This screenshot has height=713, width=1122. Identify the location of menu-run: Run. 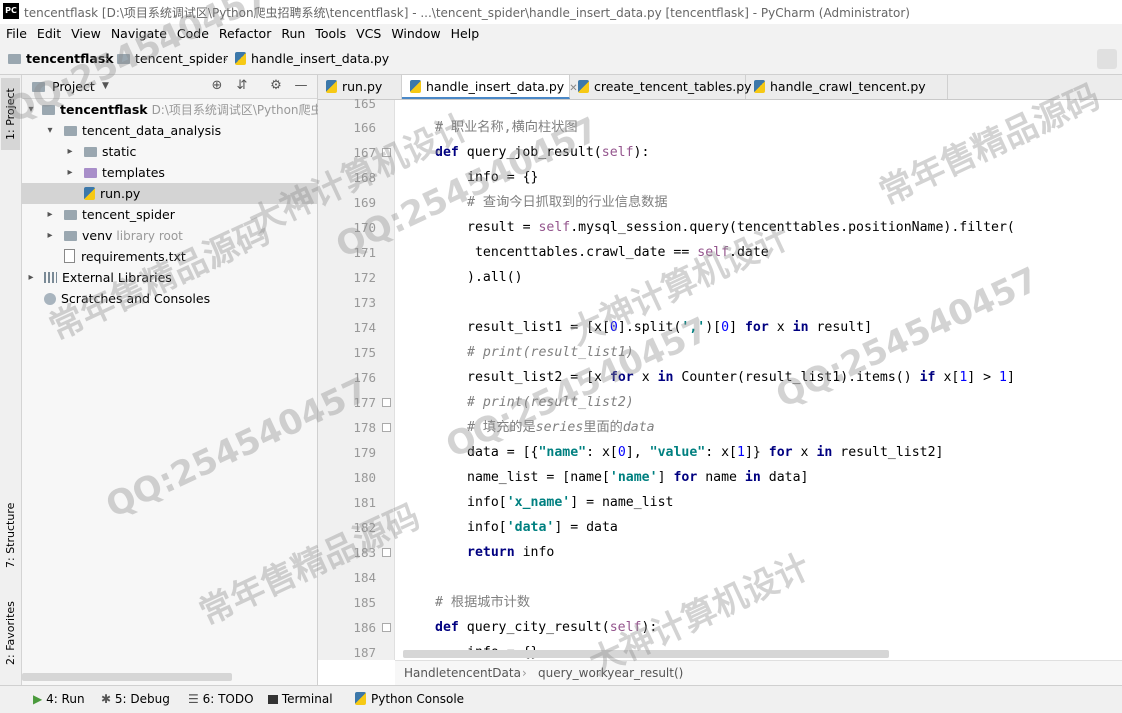
(293, 34).